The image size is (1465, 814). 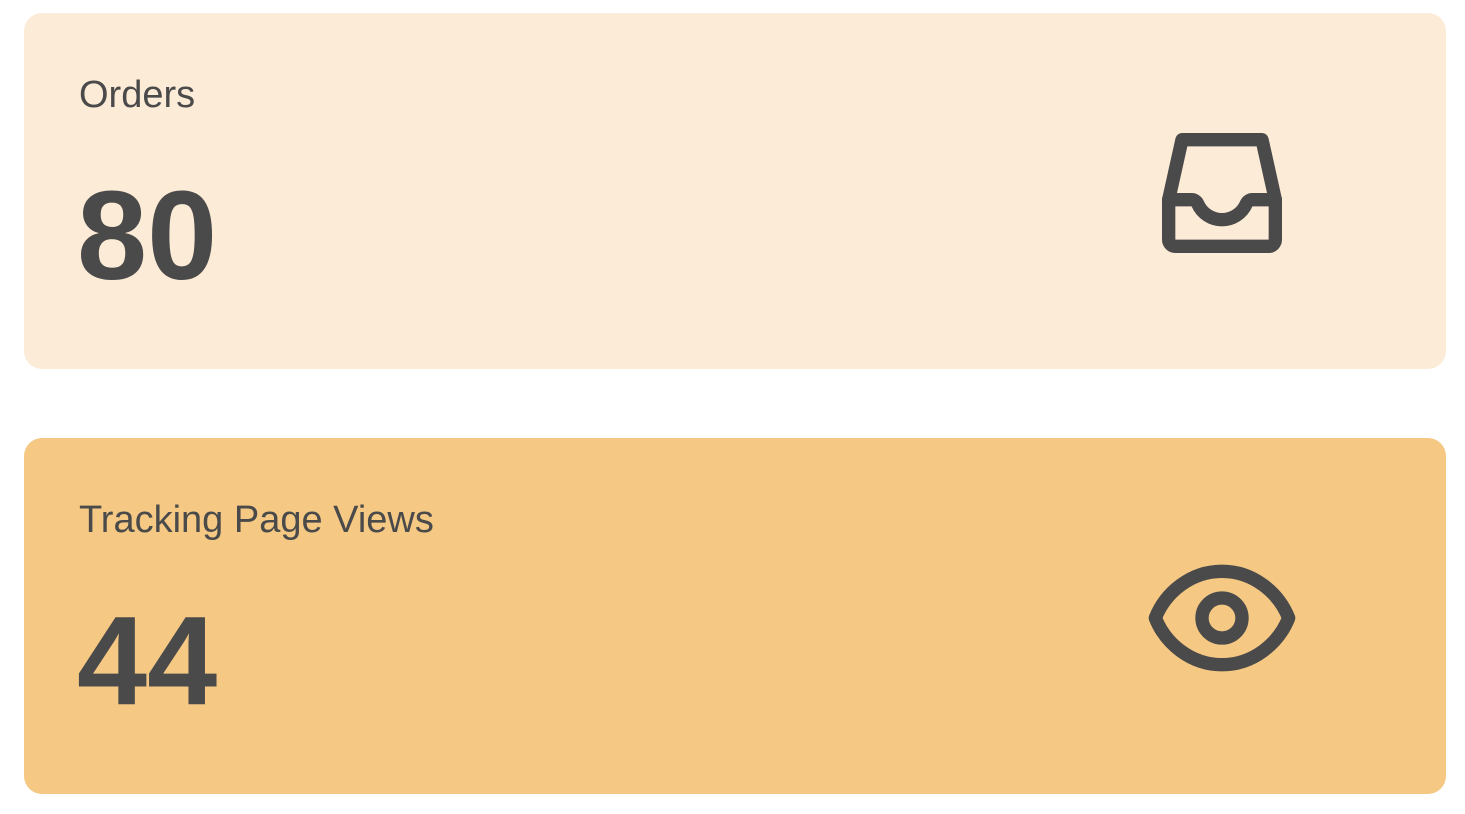 What do you see at coordinates (1222, 618) in the screenshot?
I see `eye-icon` at bounding box center [1222, 618].